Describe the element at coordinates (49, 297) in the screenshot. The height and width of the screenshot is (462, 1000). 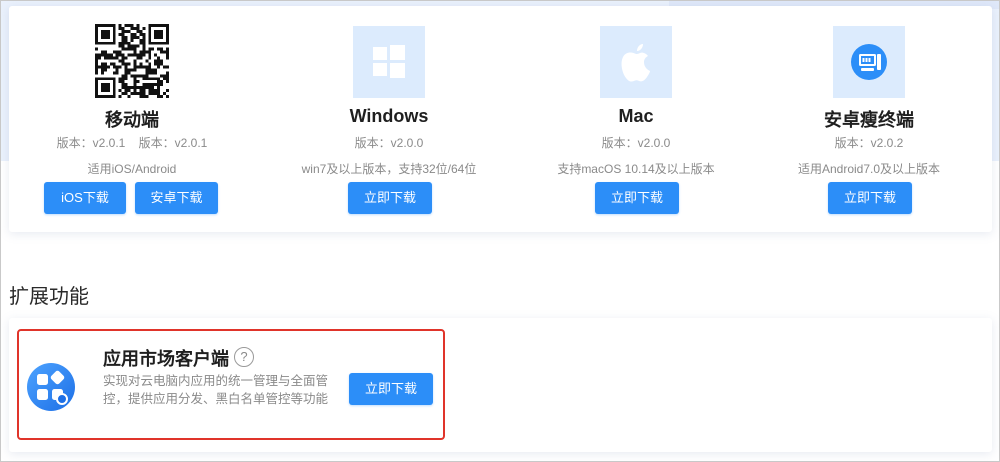
I see `extensions-section-title: 扩展功能` at that location.